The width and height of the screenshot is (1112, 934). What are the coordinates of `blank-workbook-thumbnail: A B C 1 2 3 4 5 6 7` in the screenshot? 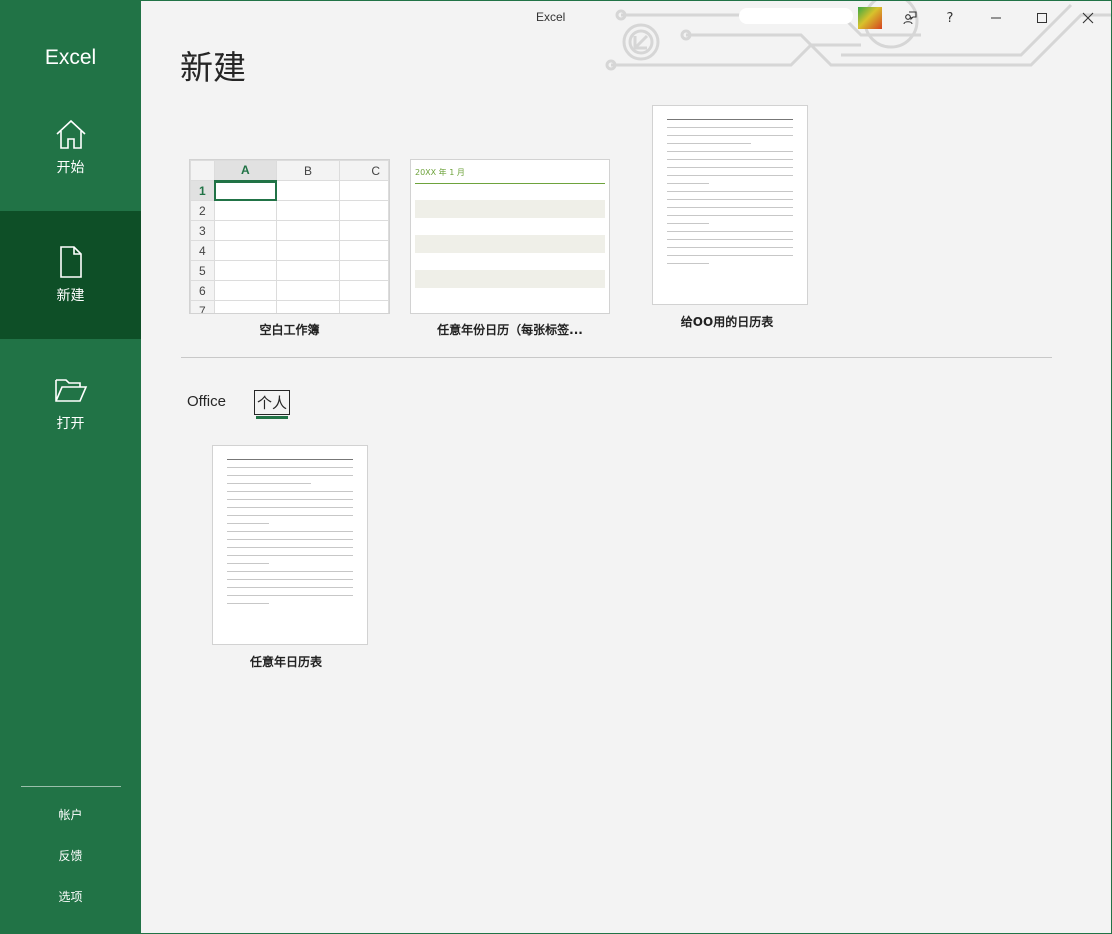 It's located at (289, 236).